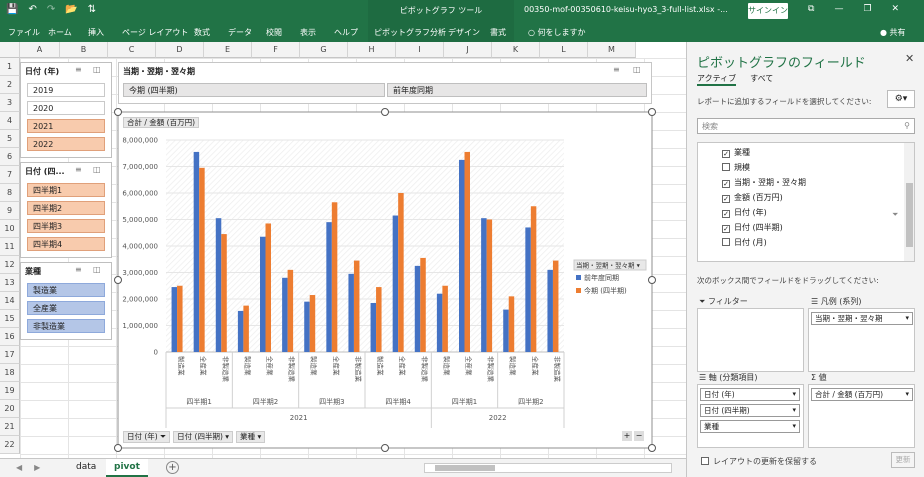 This screenshot has height=477, width=924. What do you see at coordinates (10, 427) in the screenshot?
I see `row-header-21: 21` at bounding box center [10, 427].